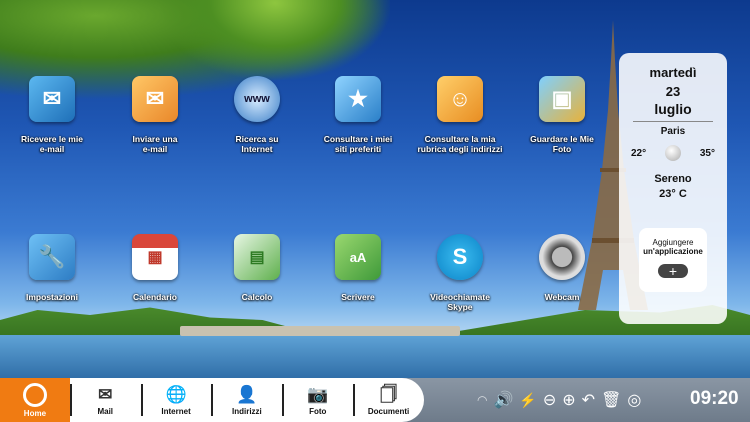 The image size is (750, 422). I want to click on add-application-button: +, so click(673, 271).